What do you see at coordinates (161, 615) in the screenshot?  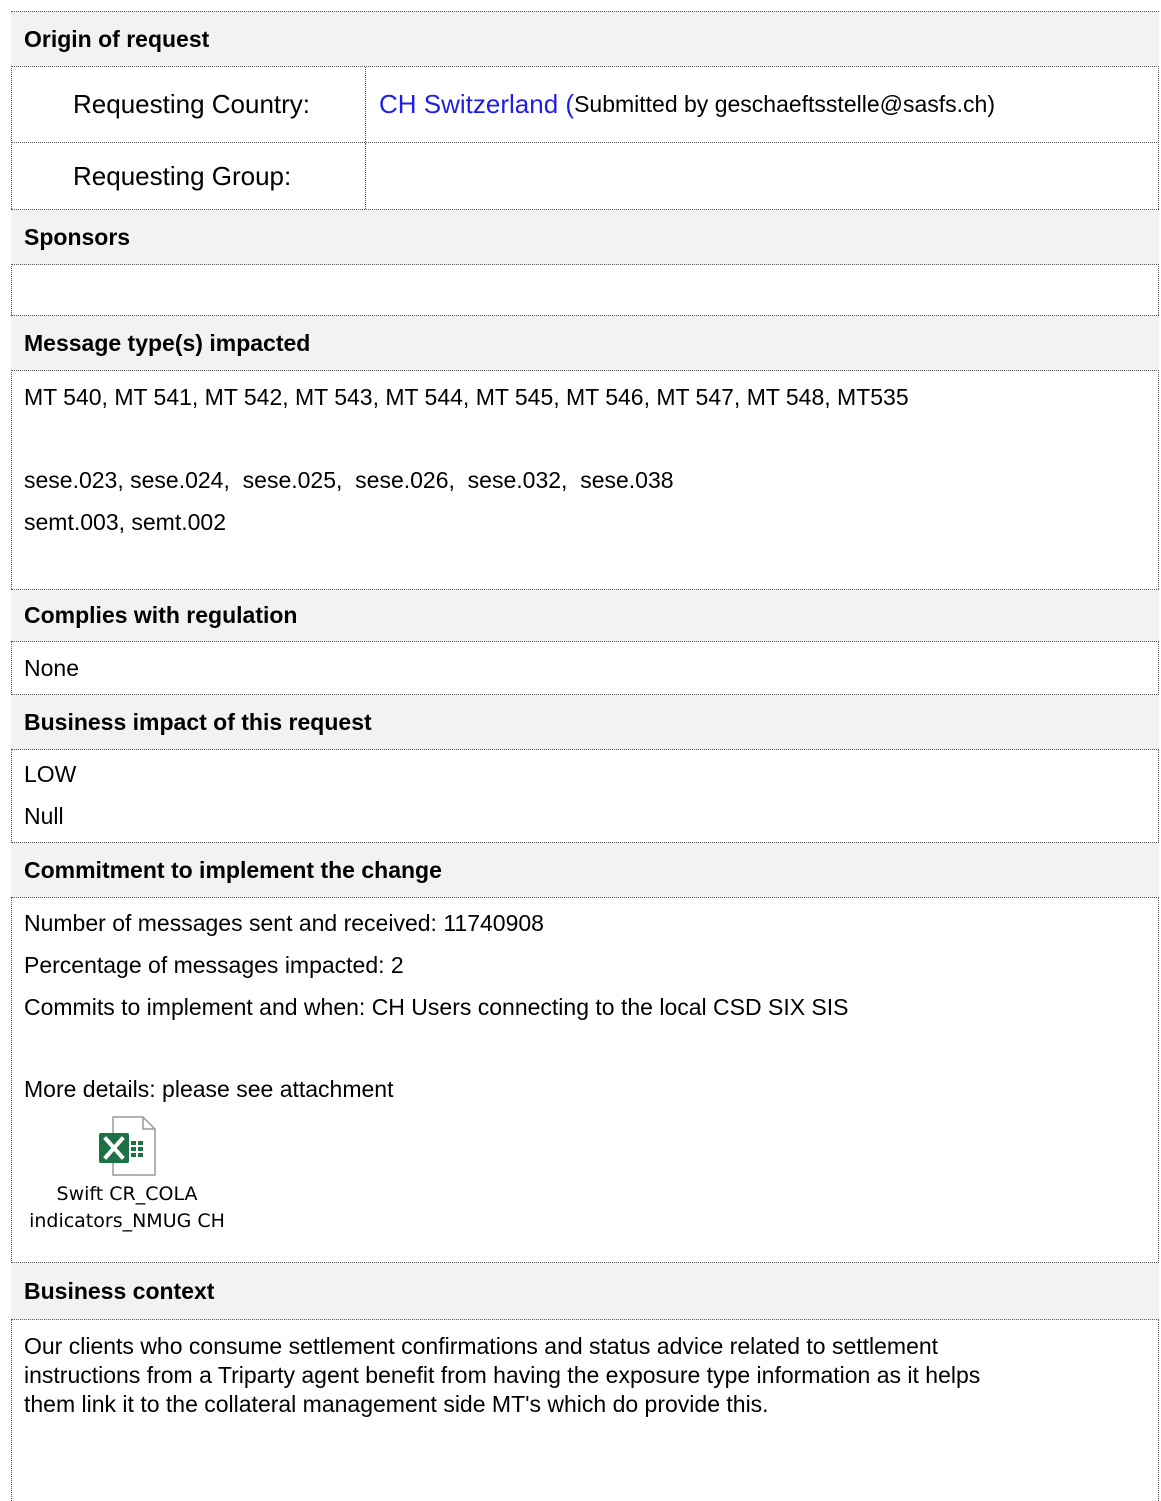 I see `regulation-header-text: Complies with regulation` at bounding box center [161, 615].